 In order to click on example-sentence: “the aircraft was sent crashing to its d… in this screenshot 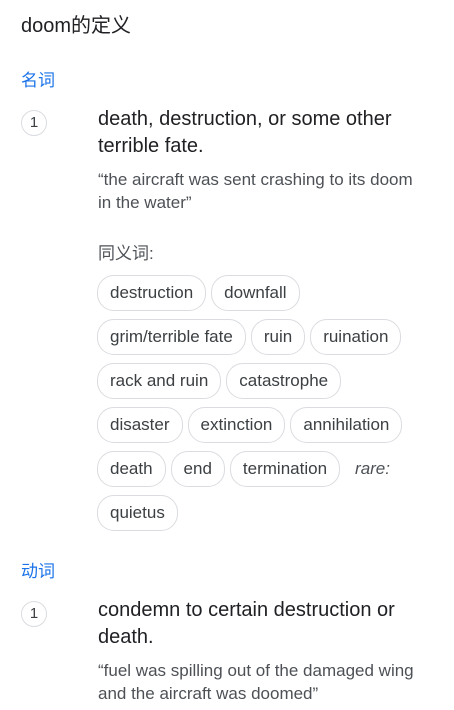, I will do `click(276, 191)`.